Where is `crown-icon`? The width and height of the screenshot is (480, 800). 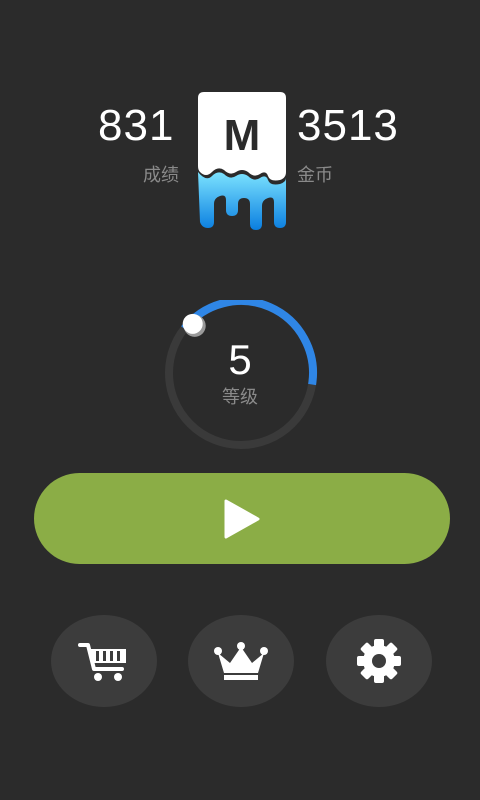 crown-icon is located at coordinates (241, 661).